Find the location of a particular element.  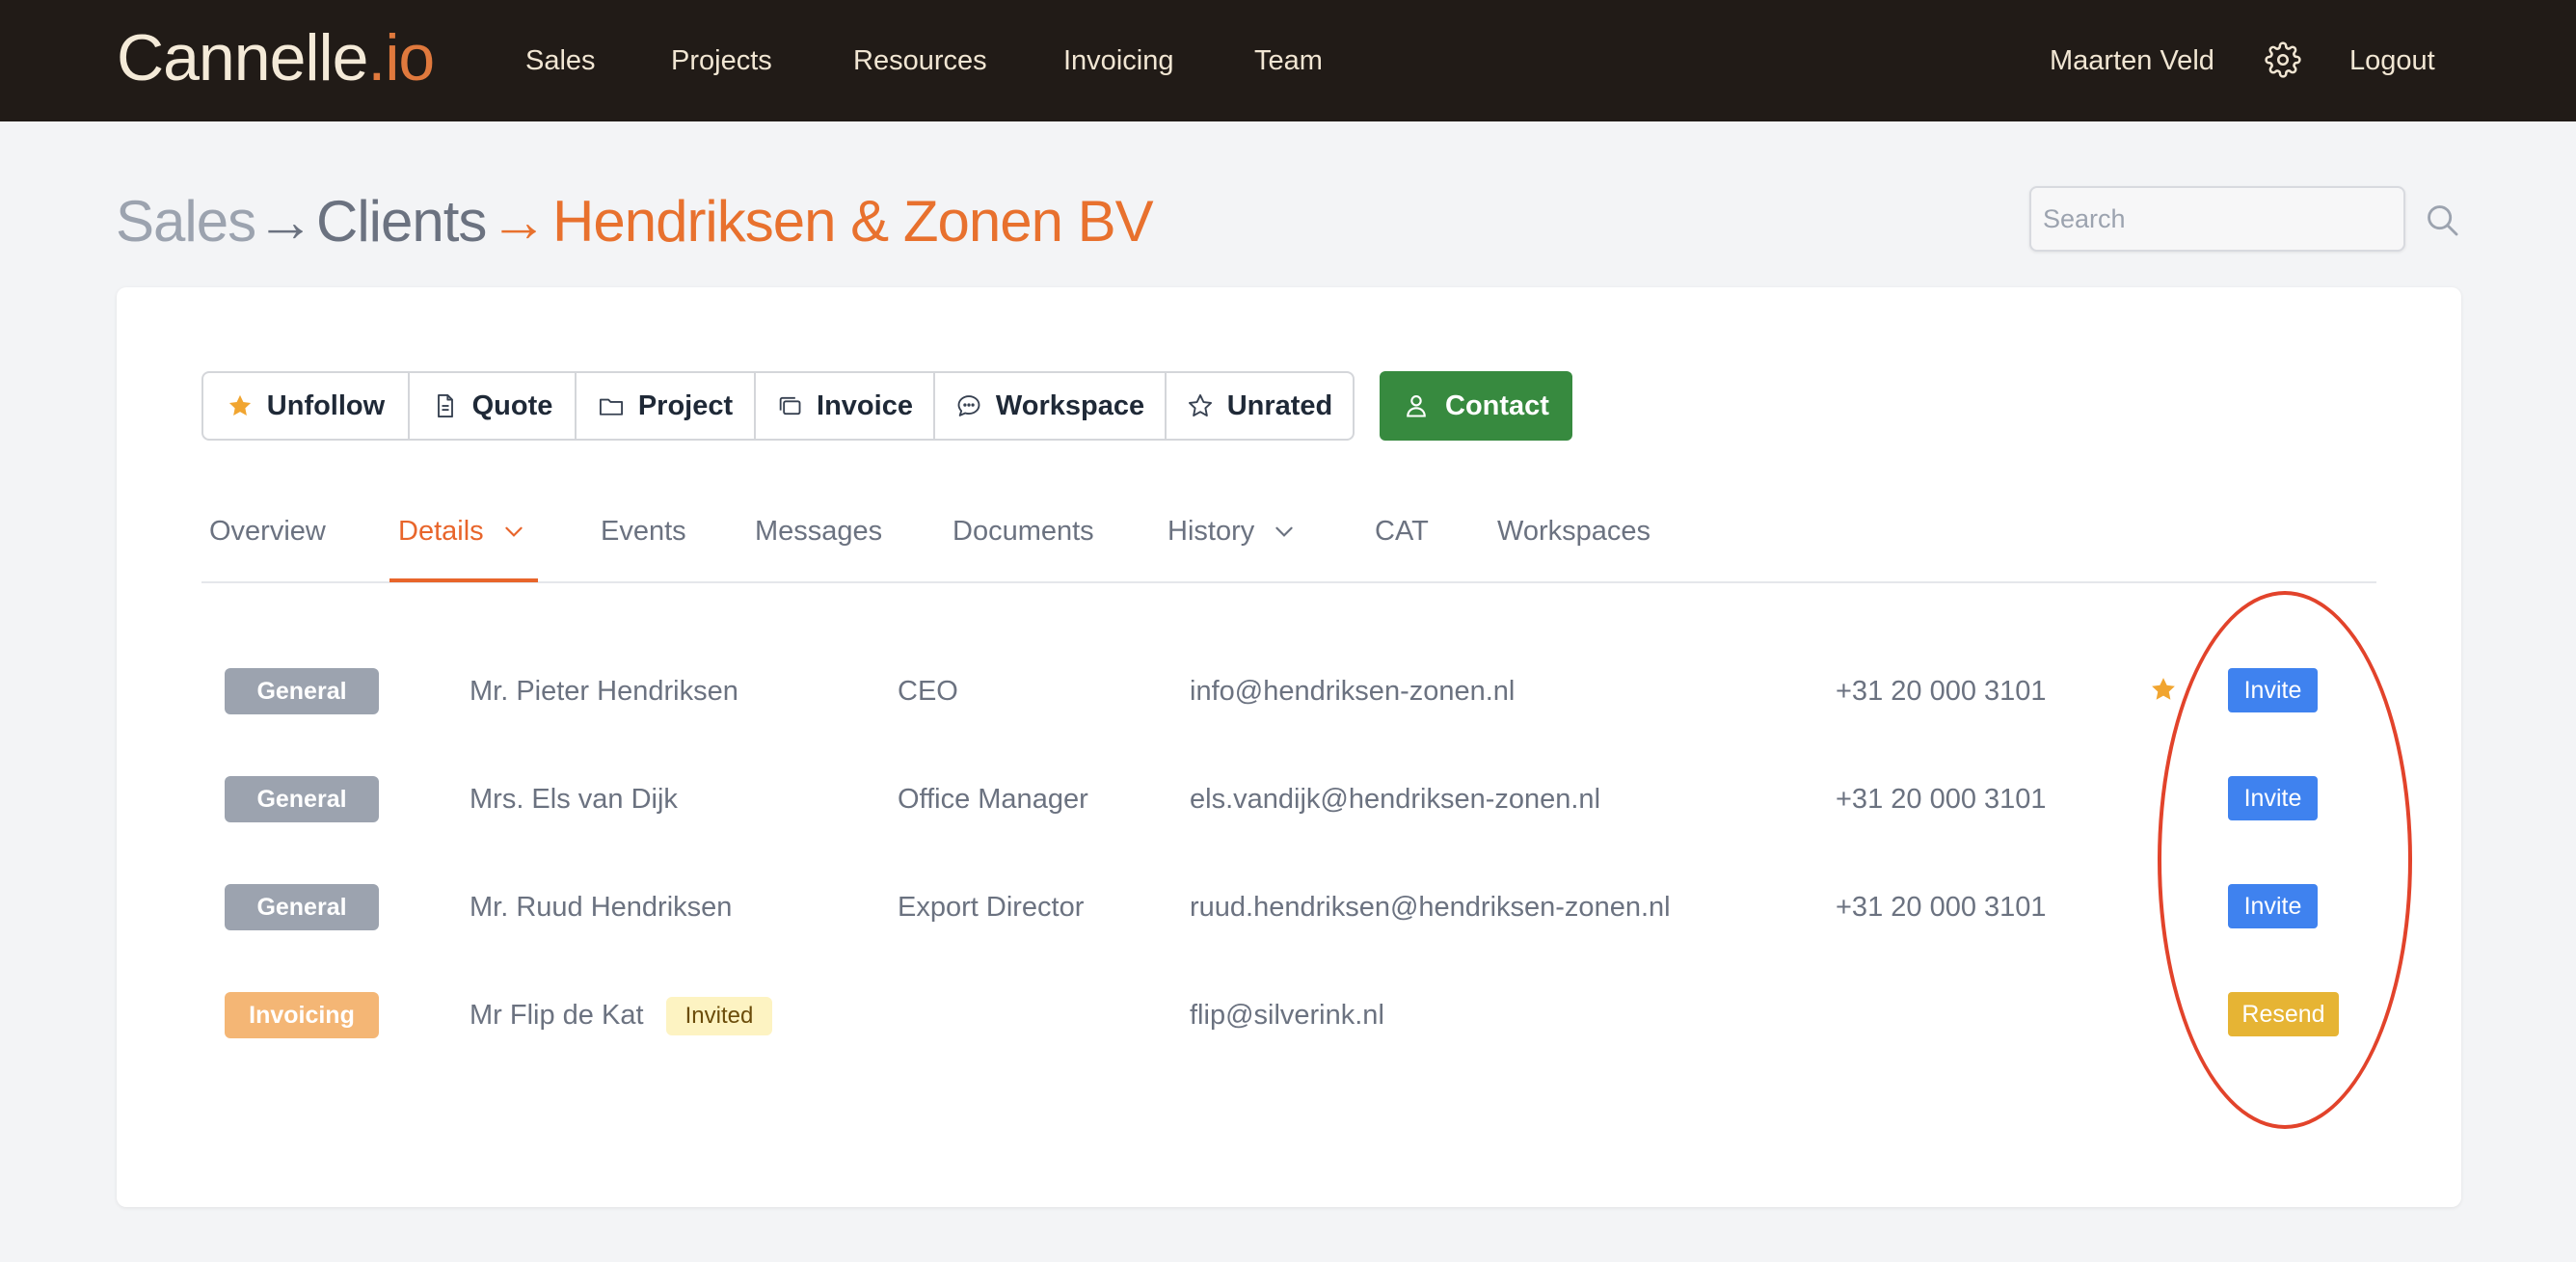

tab-workspaces: Workspaces is located at coordinates (1574, 531).